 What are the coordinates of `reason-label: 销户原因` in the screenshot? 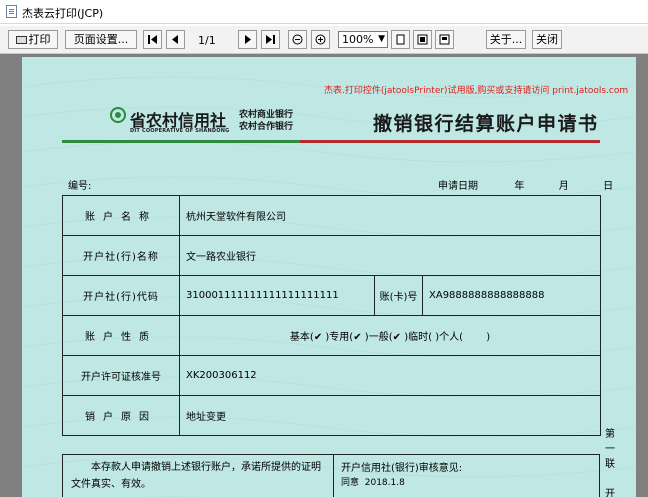 It's located at (121, 415).